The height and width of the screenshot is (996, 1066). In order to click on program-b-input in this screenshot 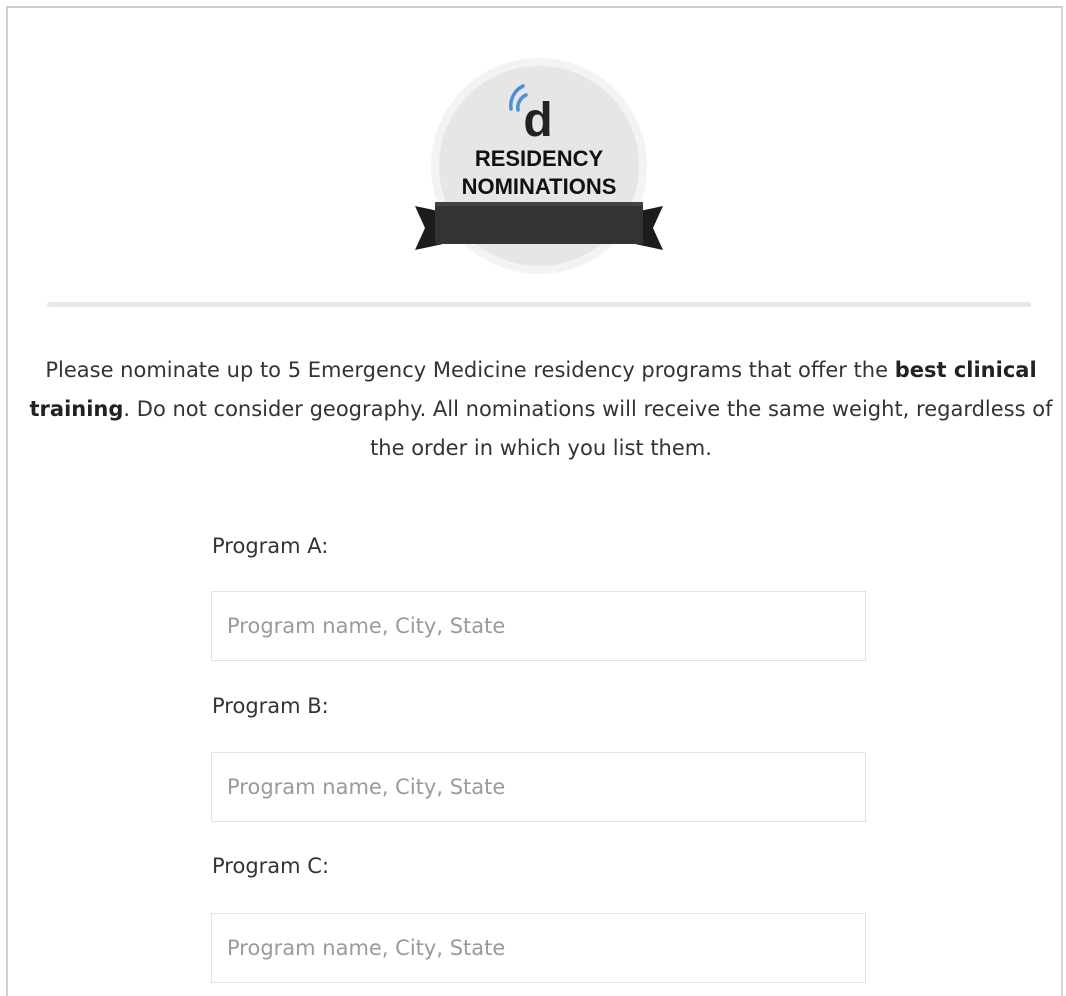, I will do `click(538, 787)`.